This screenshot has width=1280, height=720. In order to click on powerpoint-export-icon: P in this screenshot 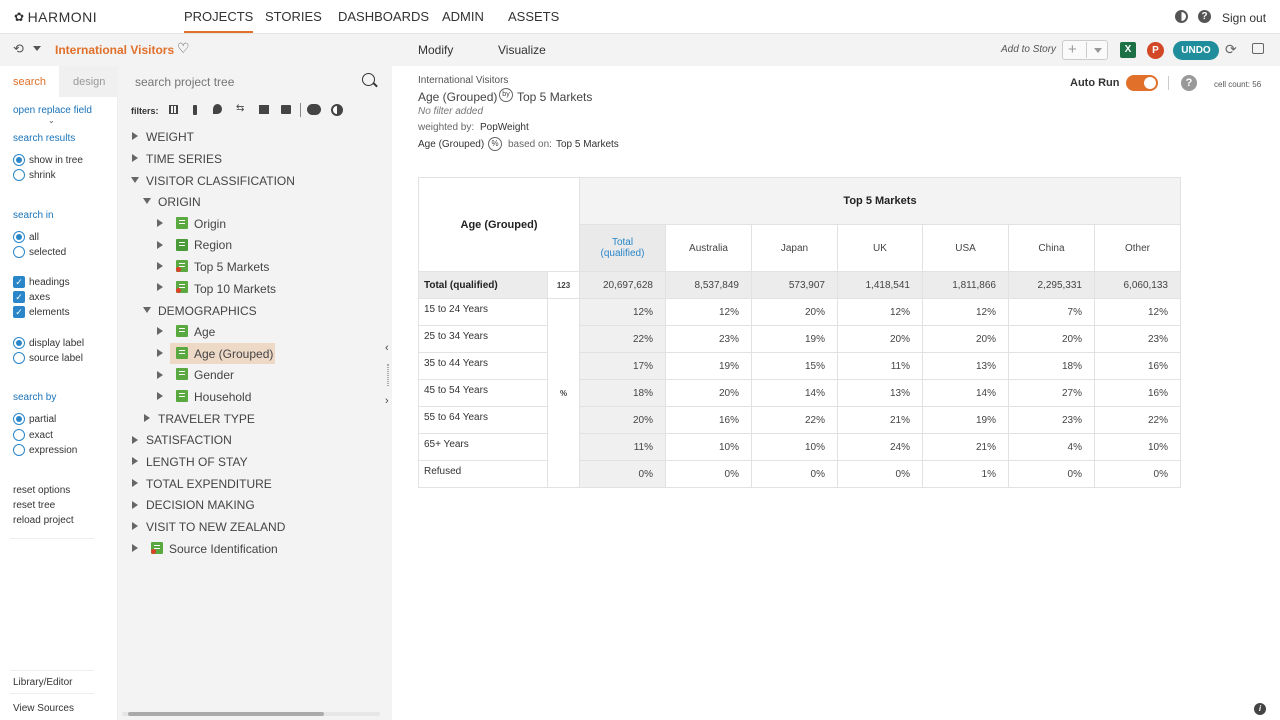, I will do `click(1155, 50)`.